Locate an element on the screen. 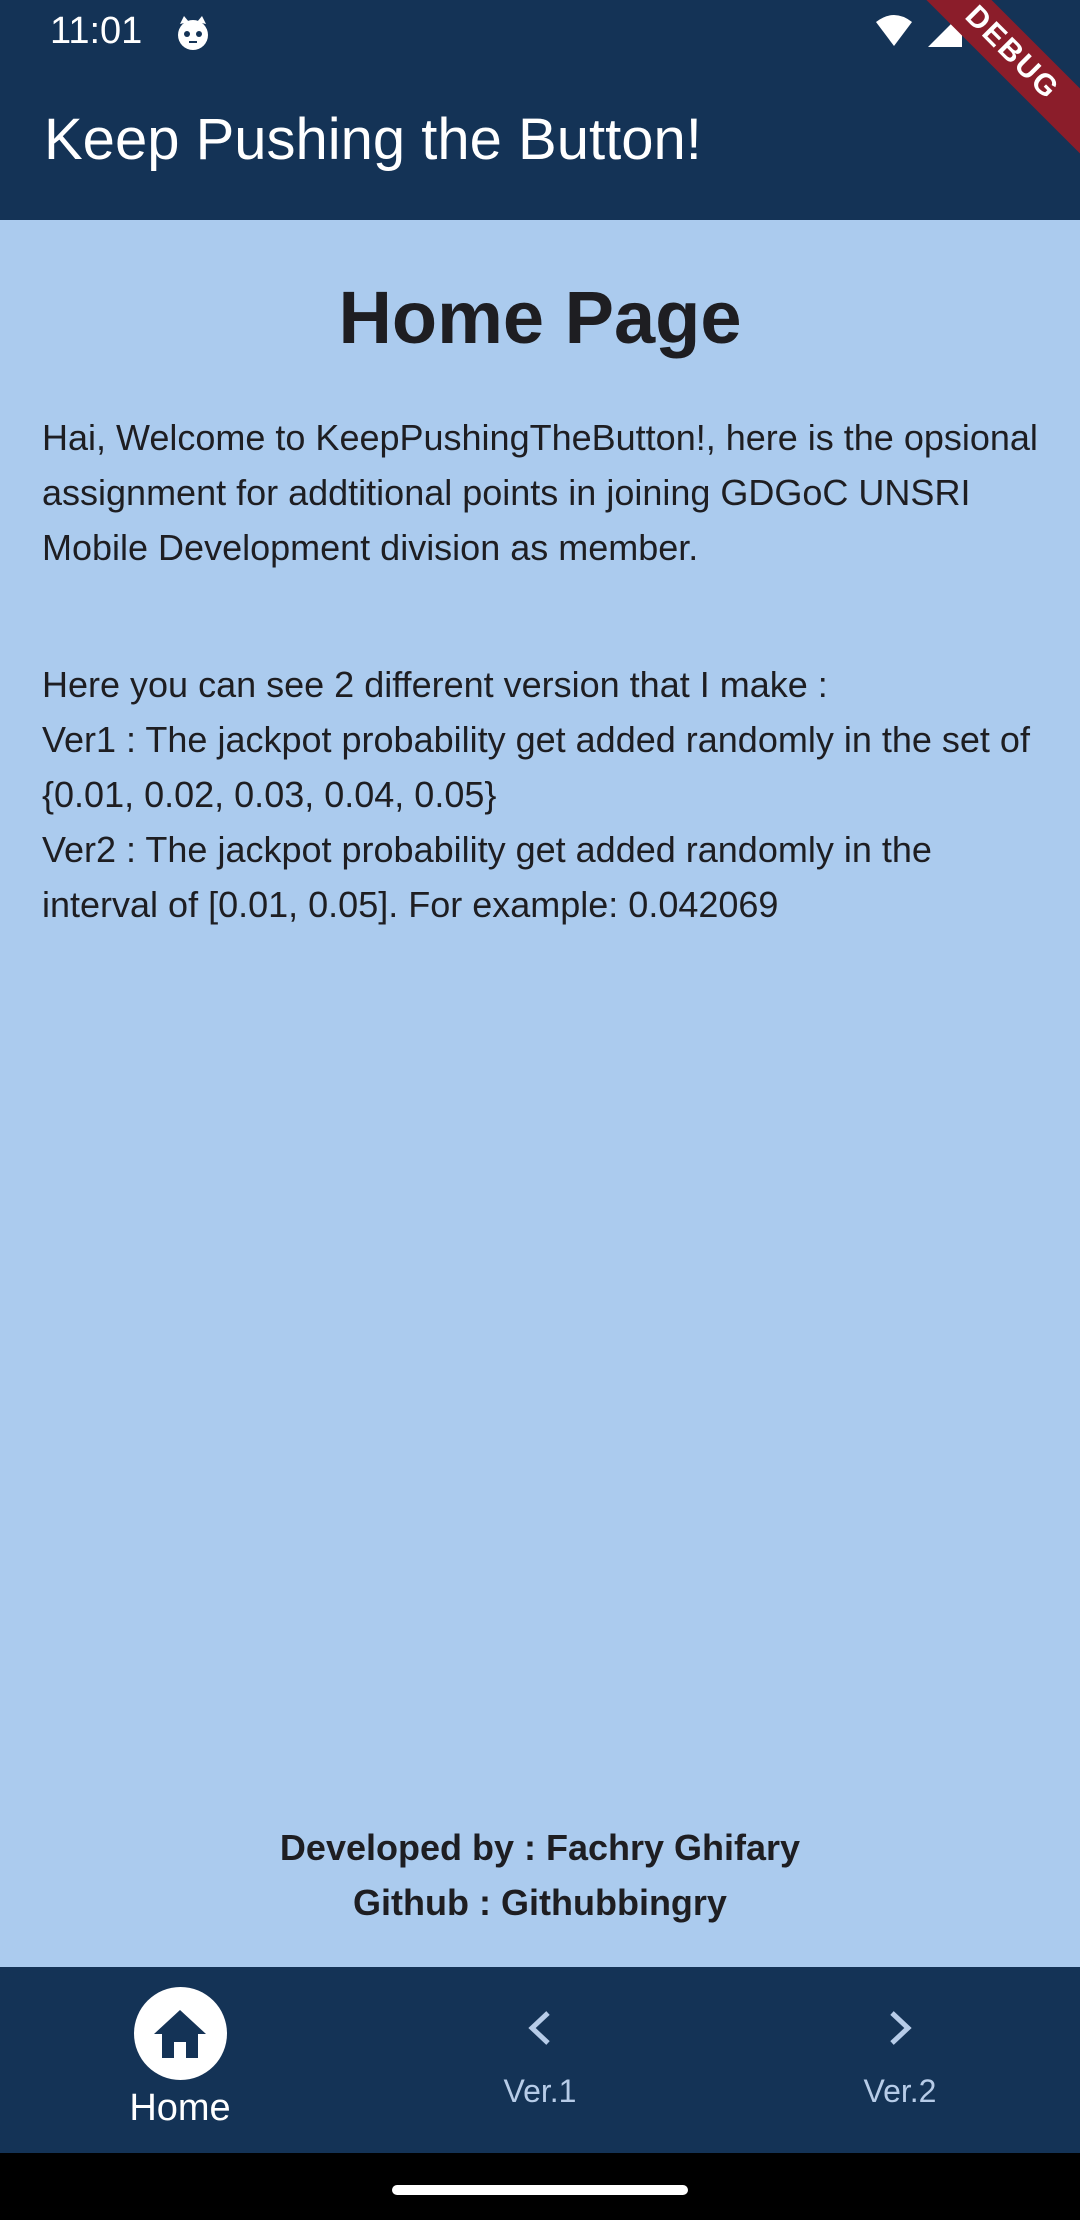 This screenshot has height=2220, width=1080. nav-home-label: Home is located at coordinates (180, 2108).